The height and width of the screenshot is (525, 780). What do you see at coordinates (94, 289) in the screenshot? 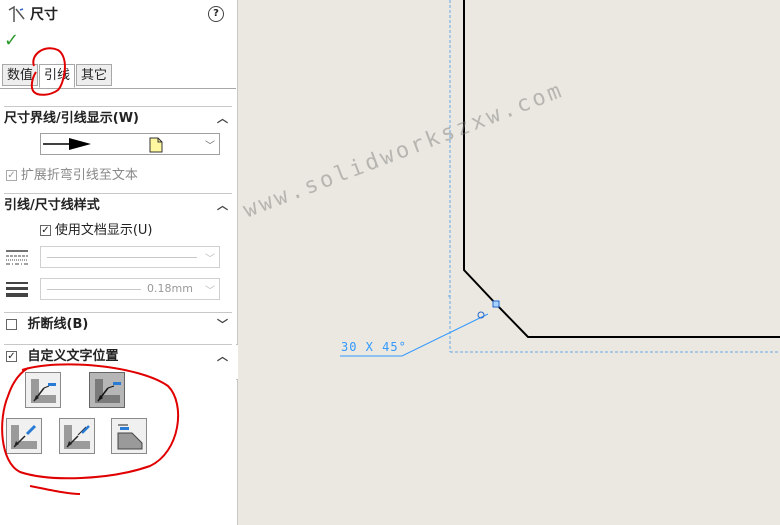
I see `line-thickness-preview` at bounding box center [94, 289].